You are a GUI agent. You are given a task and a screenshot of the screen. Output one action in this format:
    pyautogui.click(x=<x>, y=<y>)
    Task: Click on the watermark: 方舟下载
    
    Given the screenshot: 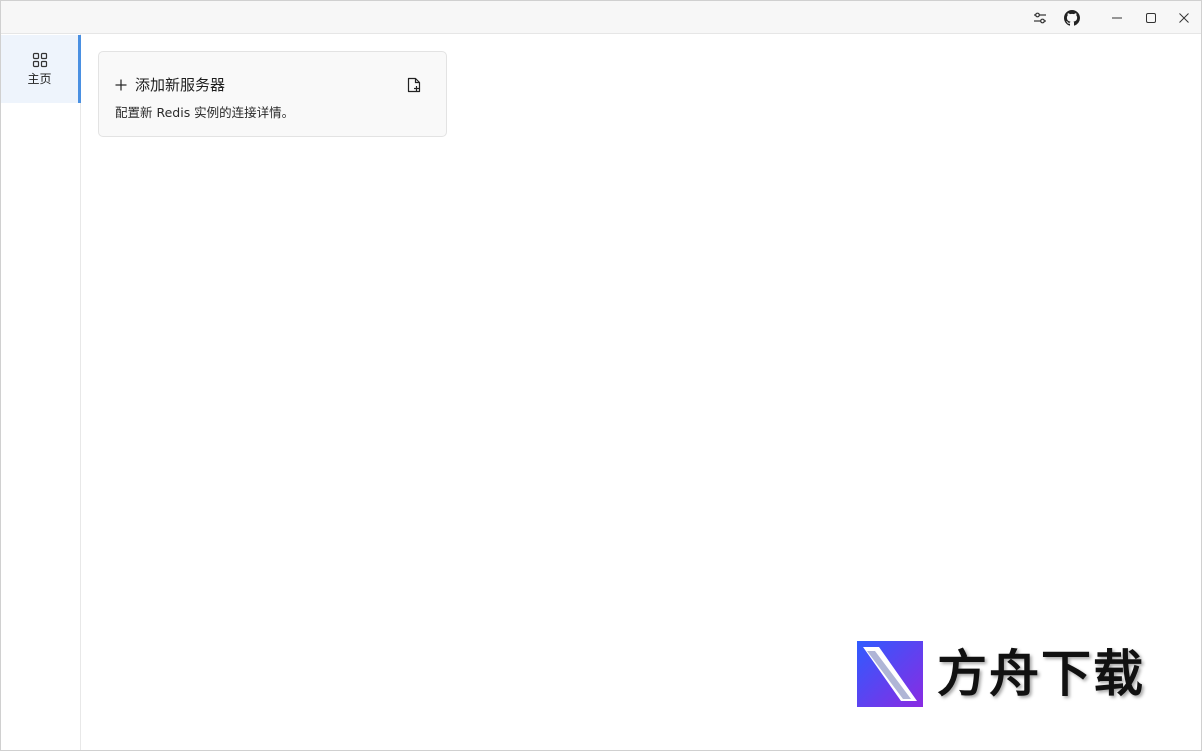 What is the action you would take?
    pyautogui.click(x=1012, y=674)
    